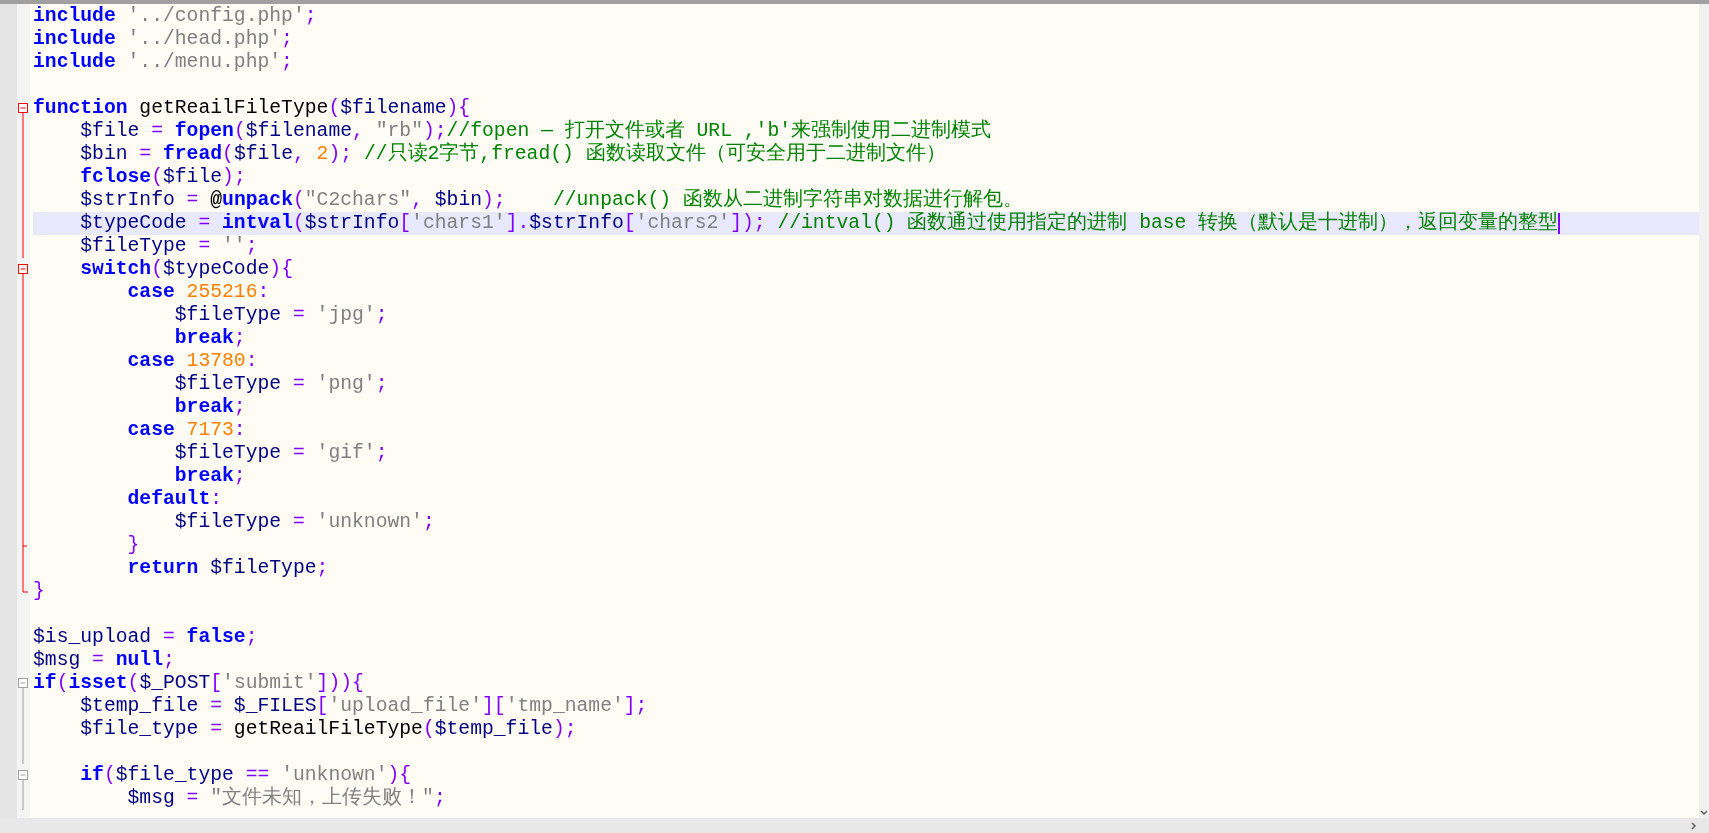  I want to click on text-cursor, so click(1559, 223).